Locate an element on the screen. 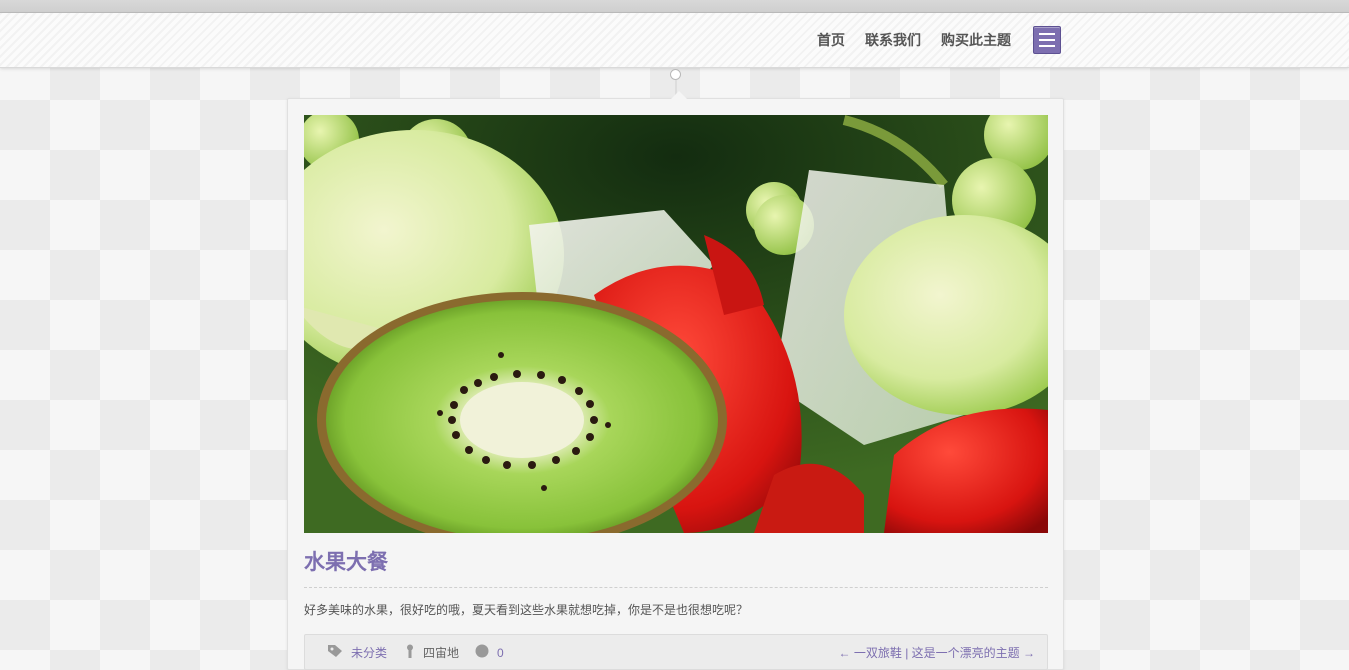 Image resolution: width=1349 pixels, height=670 pixels. next-post-link: 这是一个漂亮的主题 → is located at coordinates (973, 653).